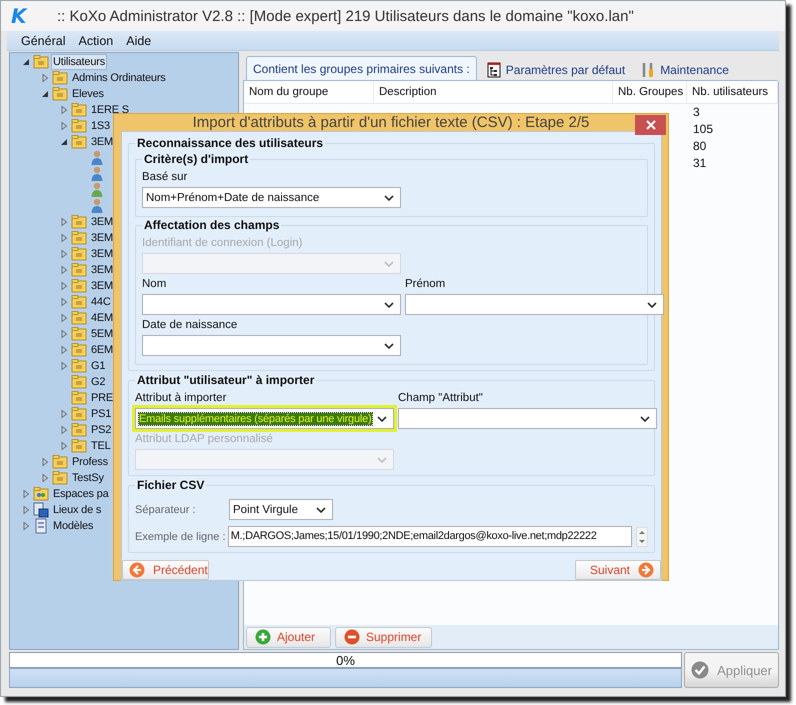 The width and height of the screenshot is (796, 705). What do you see at coordinates (96, 41) in the screenshot?
I see `menu-item: Action` at bounding box center [96, 41].